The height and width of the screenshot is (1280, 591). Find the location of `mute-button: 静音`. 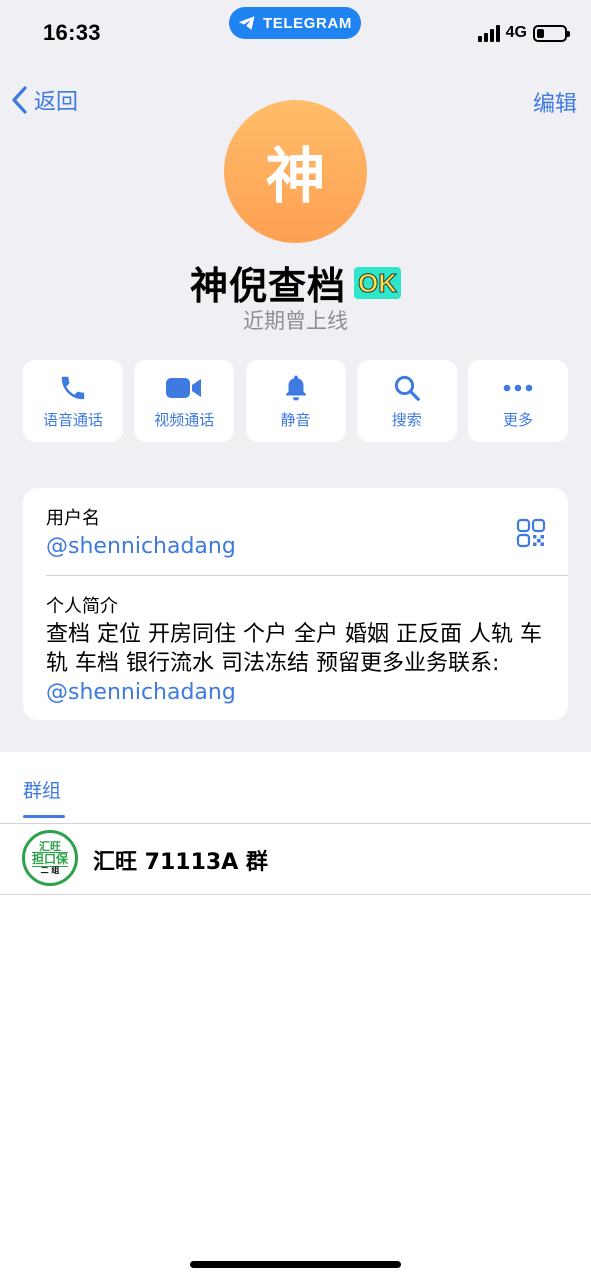

mute-button: 静音 is located at coordinates (295, 401).